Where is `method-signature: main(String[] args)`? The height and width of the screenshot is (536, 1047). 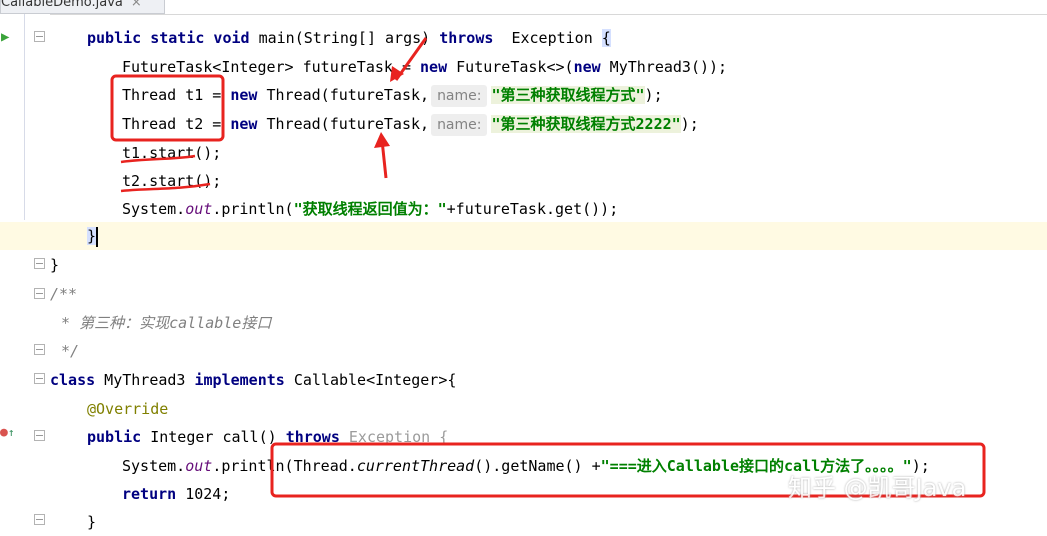
method-signature: main(String[] args) is located at coordinates (344, 38).